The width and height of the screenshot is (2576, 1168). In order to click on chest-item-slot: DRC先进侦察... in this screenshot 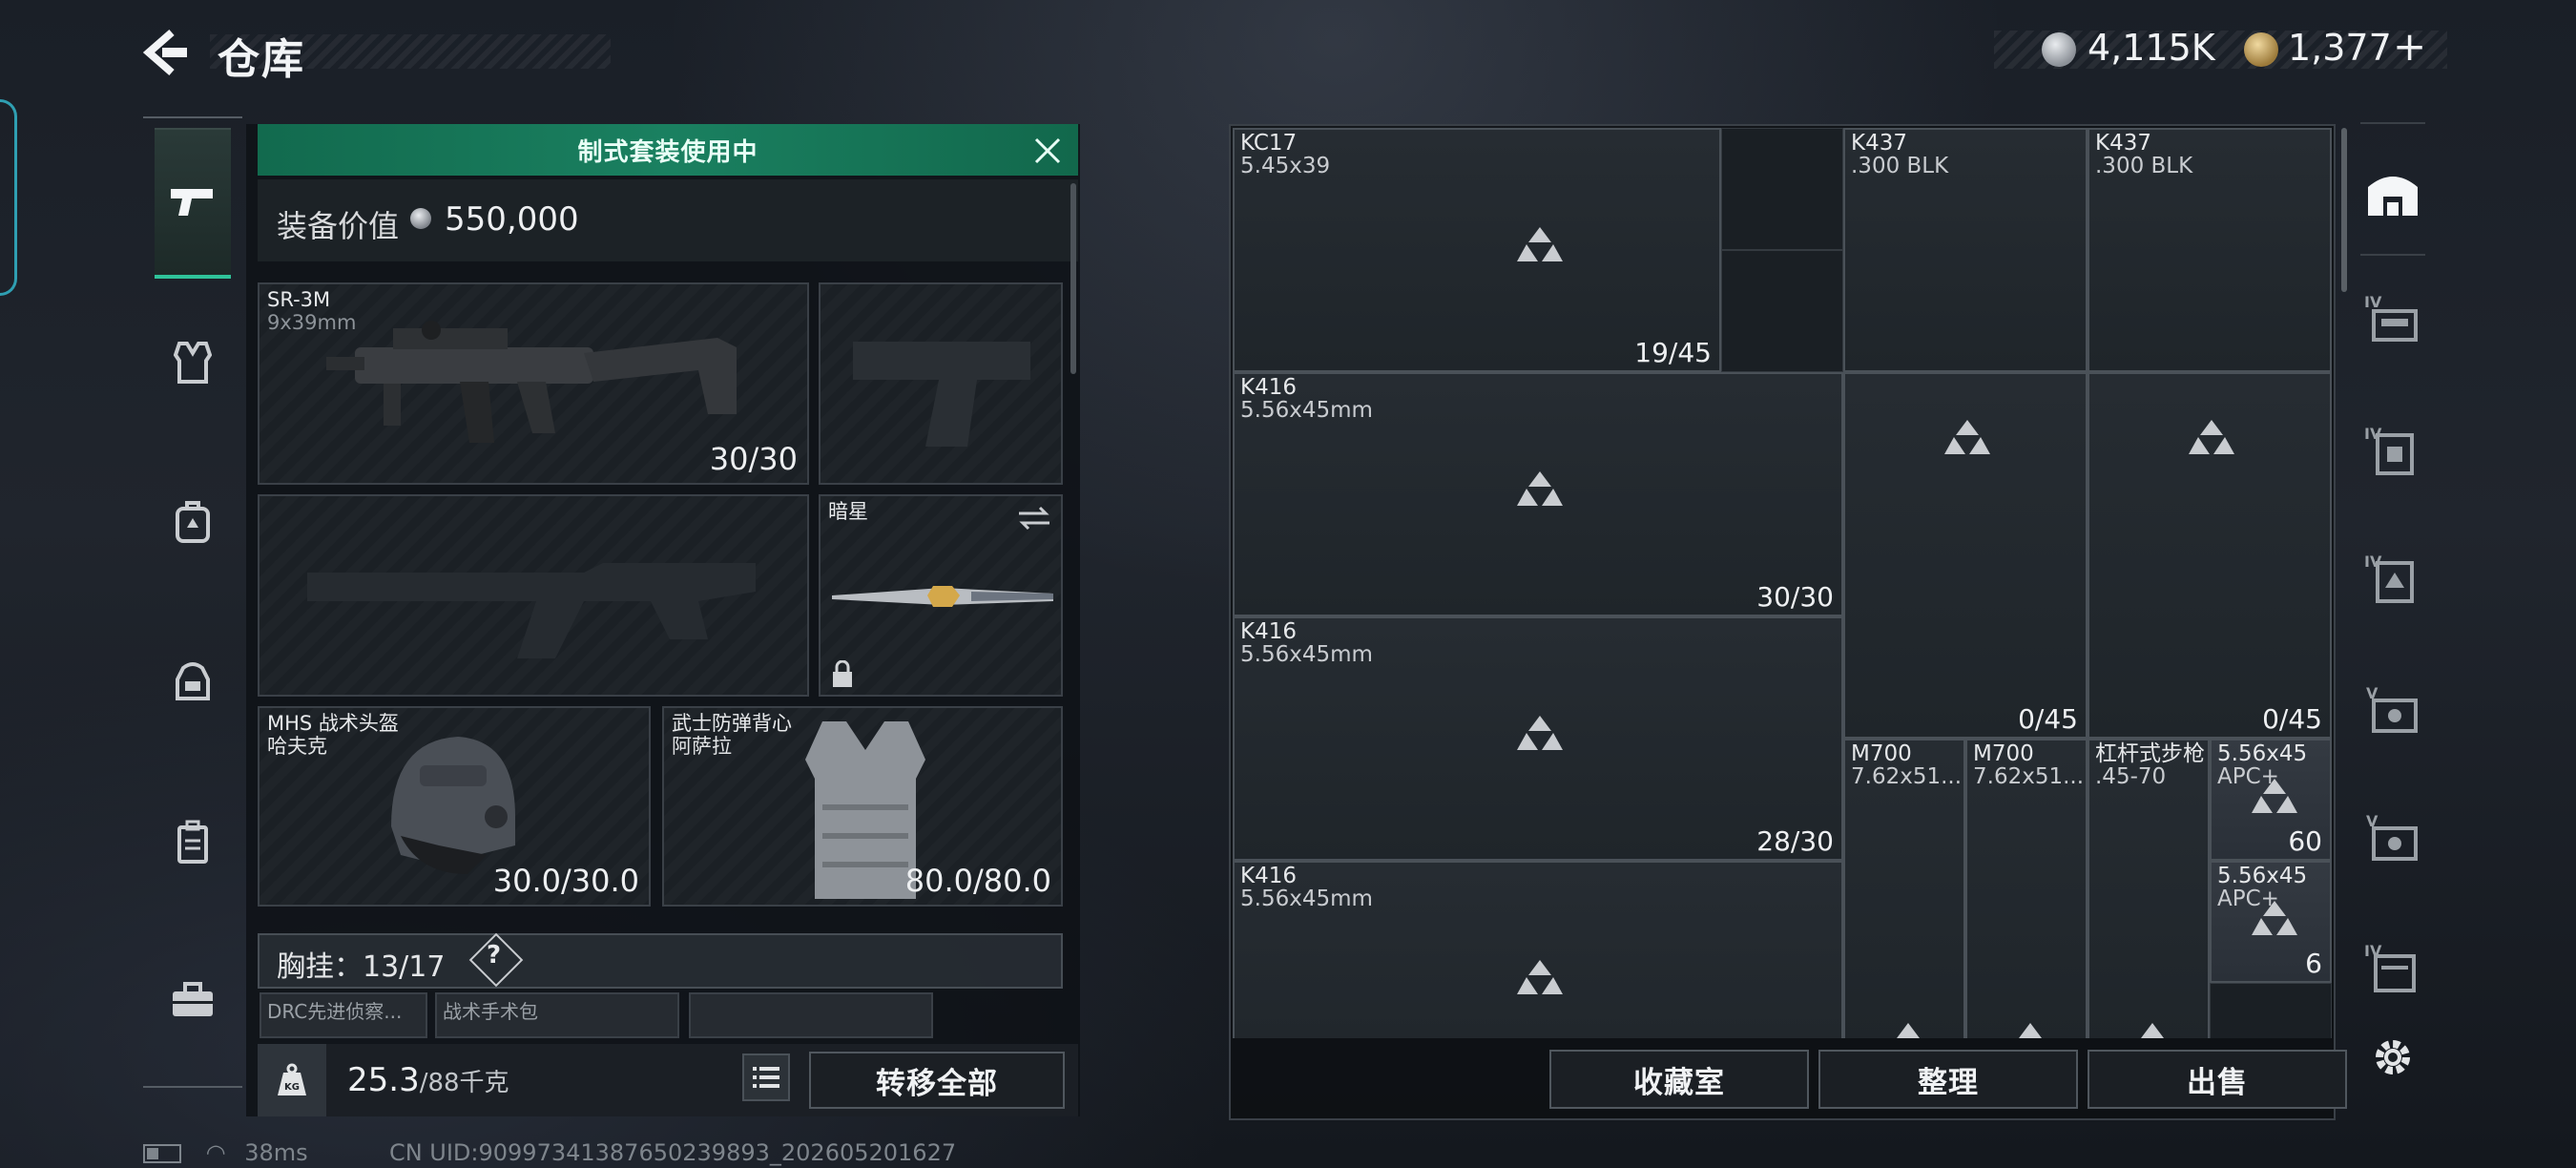, I will do `click(343, 1015)`.